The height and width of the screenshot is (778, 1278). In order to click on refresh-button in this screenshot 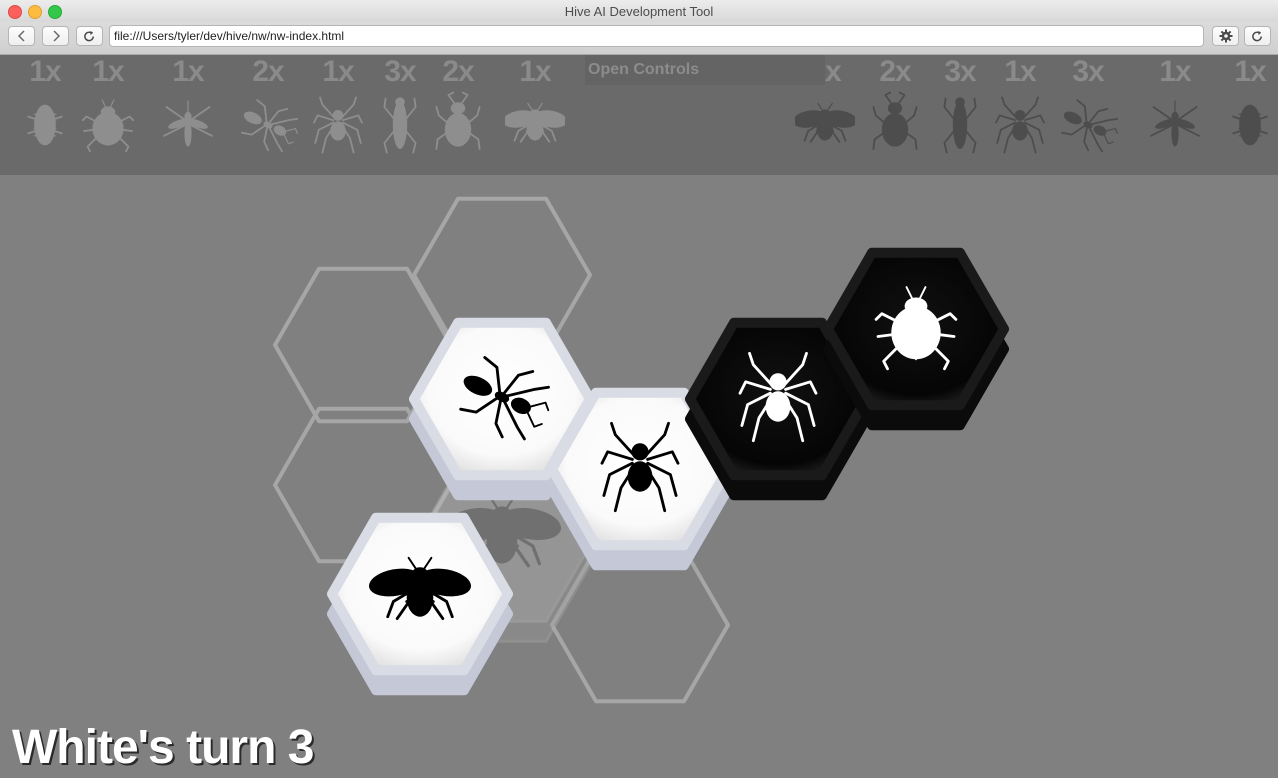, I will do `click(1257, 36)`.